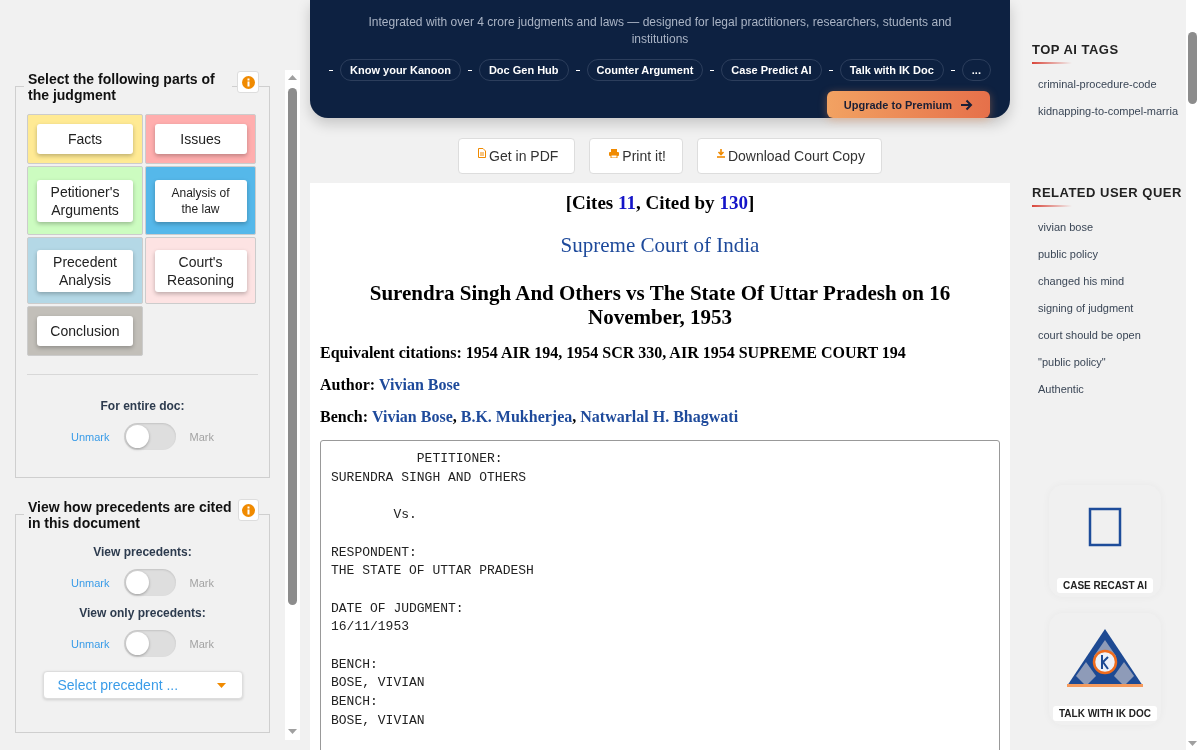  What do you see at coordinates (771, 70) in the screenshot?
I see `feature-chip: Case Predict AI` at bounding box center [771, 70].